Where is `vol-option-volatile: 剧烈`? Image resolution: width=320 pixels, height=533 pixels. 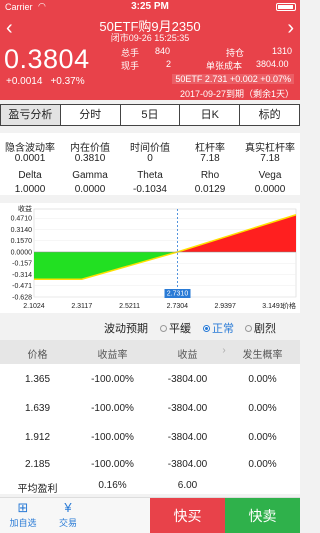
vol-option-volatile: 剧烈 is located at coordinates (260, 328).